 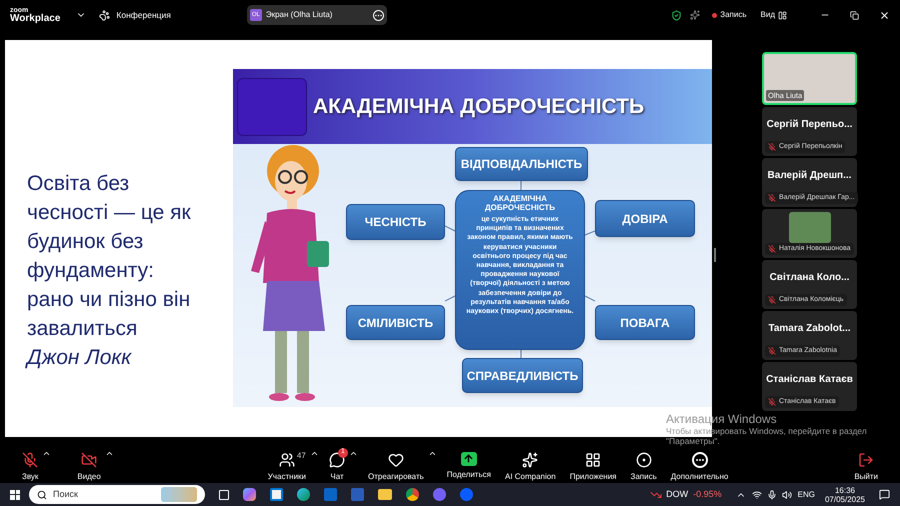 I want to click on resize-handle, so click(x=715, y=255).